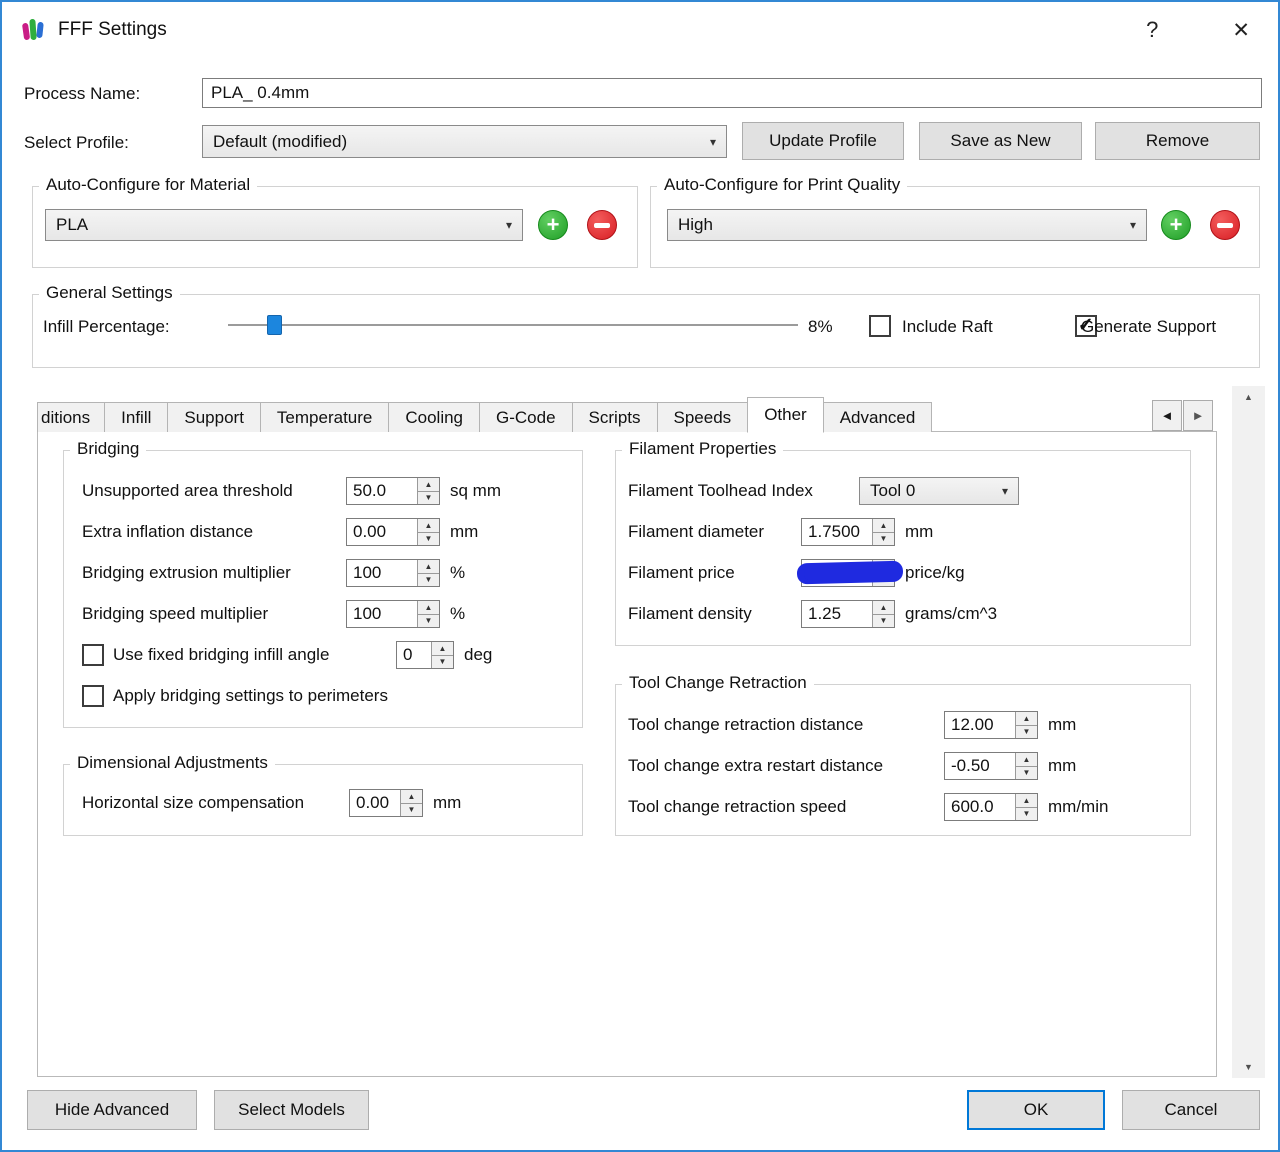  I want to click on remove-quality-button, so click(1225, 225).